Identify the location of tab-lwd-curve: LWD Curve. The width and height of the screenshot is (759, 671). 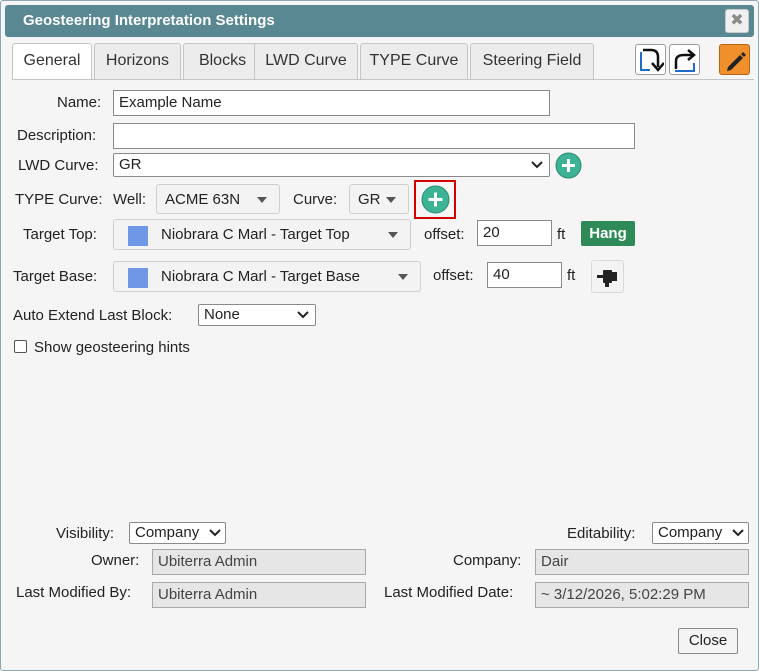
(306, 61).